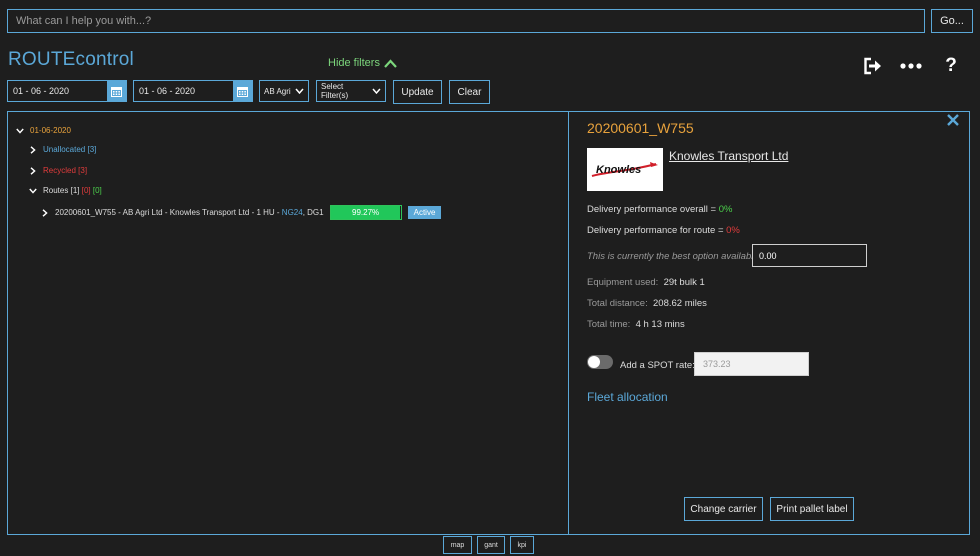 This screenshot has height=556, width=980. I want to click on carrier-logo-text: Knowles, so click(618, 170).